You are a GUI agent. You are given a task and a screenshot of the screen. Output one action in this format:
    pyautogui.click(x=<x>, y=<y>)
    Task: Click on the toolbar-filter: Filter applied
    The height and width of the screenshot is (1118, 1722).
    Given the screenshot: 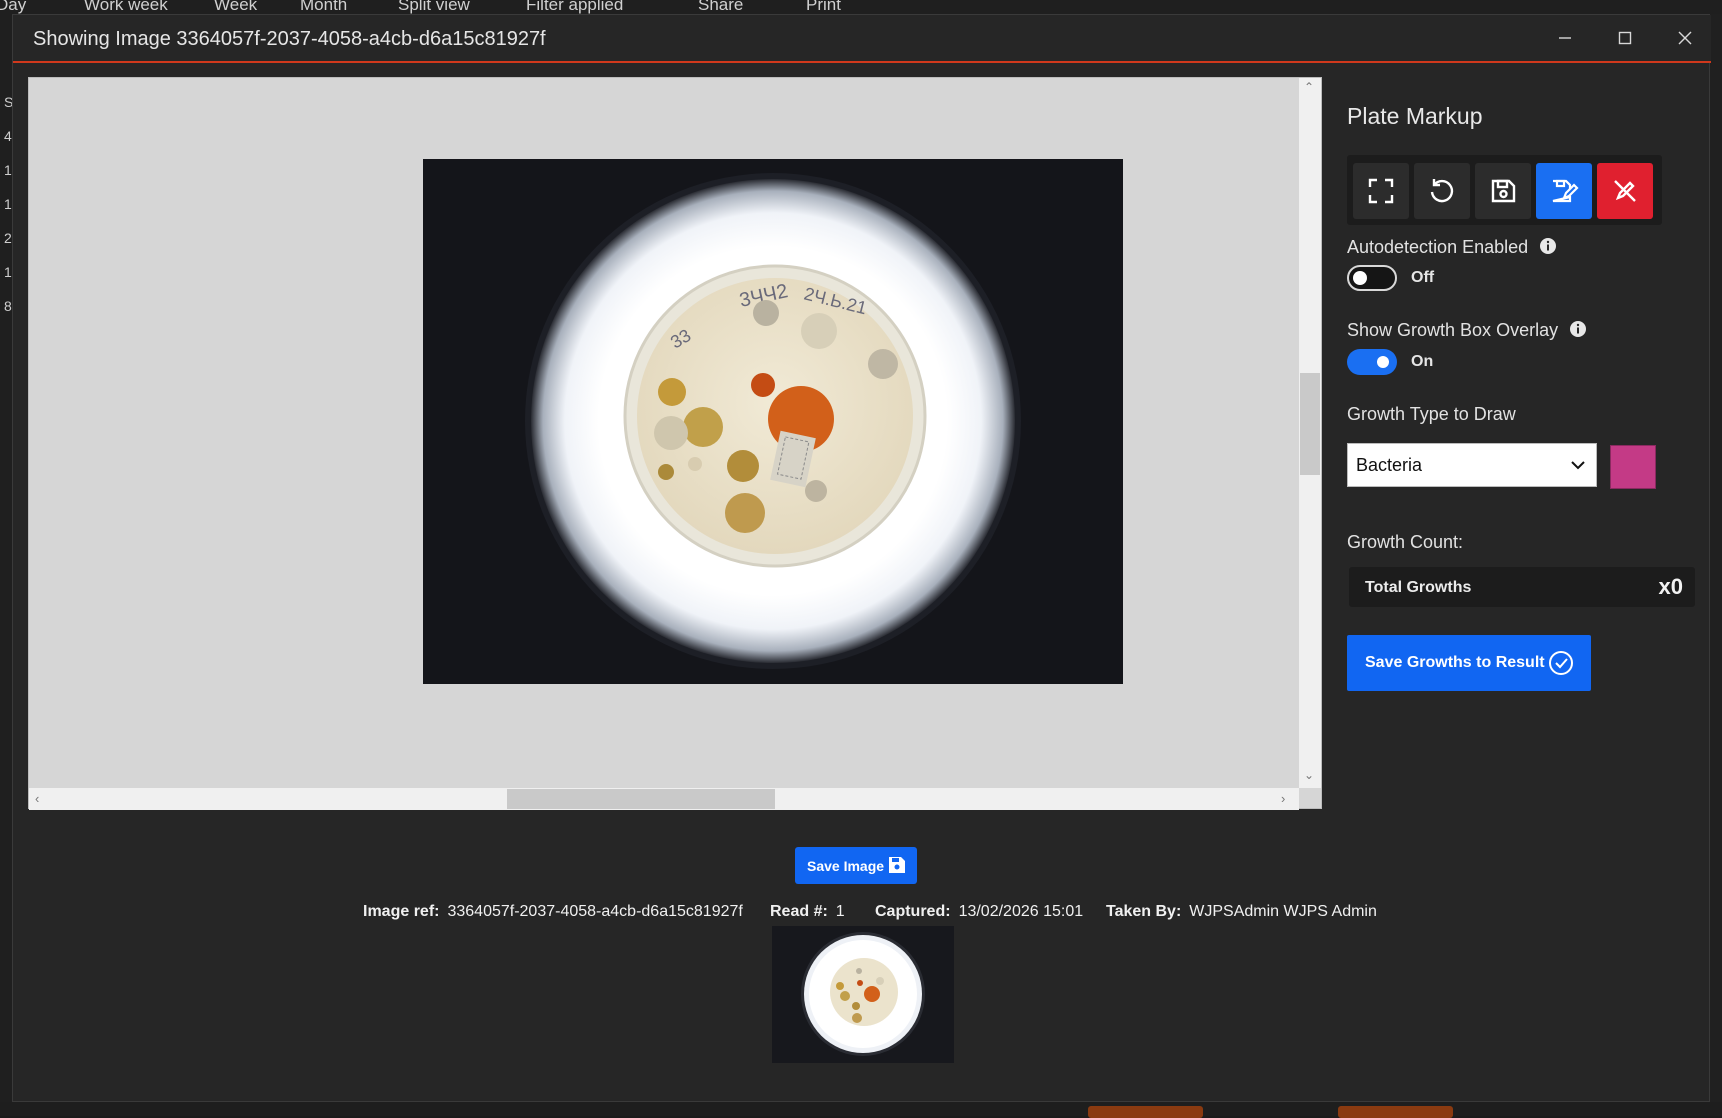 What is the action you would take?
    pyautogui.click(x=574, y=7)
    